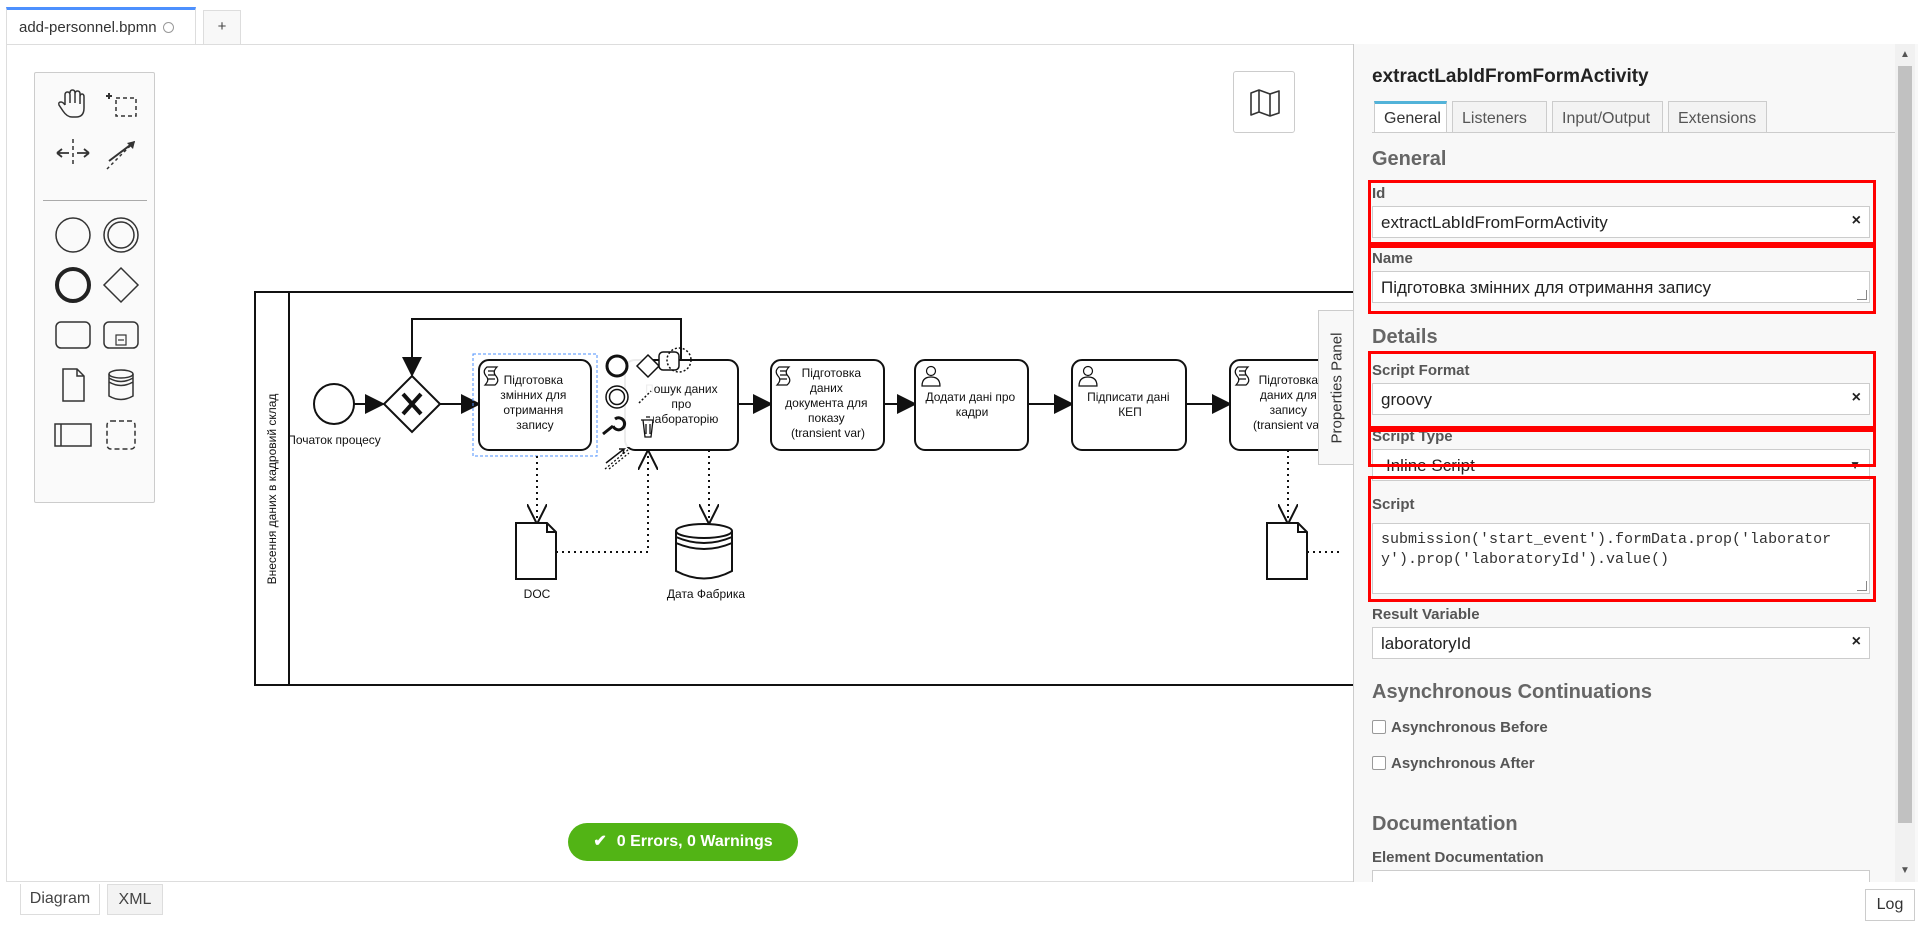 The height and width of the screenshot is (927, 1918). What do you see at coordinates (334, 440) in the screenshot?
I see `start-event-label: Початок процесу` at bounding box center [334, 440].